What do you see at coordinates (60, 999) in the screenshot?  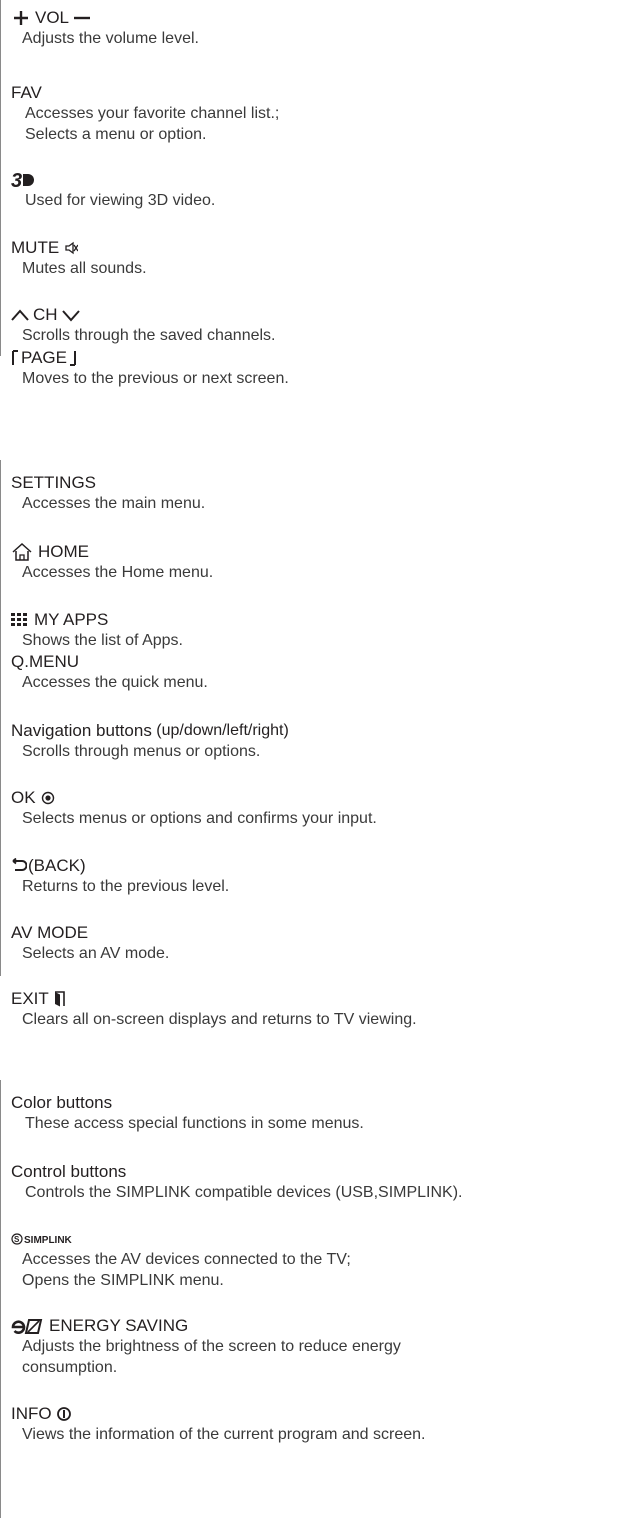 I see `exit-icon` at bounding box center [60, 999].